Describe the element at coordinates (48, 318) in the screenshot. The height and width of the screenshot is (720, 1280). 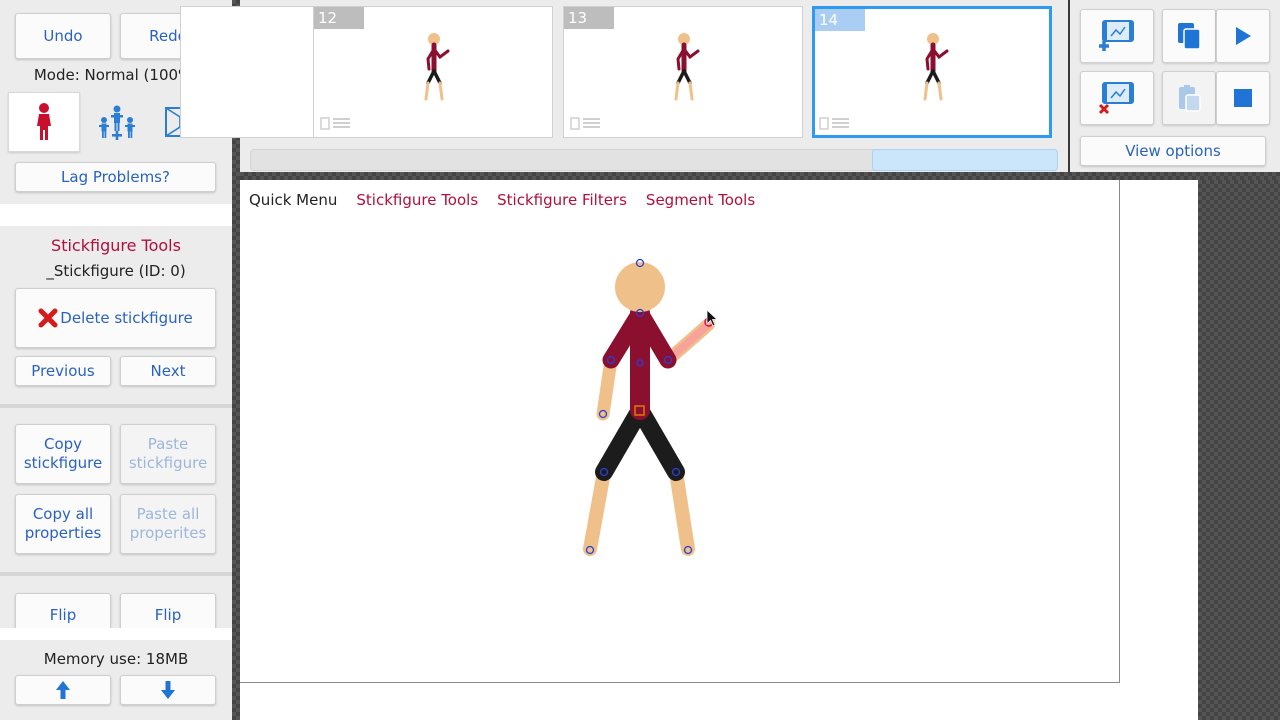
I see `red-x-icon` at that location.